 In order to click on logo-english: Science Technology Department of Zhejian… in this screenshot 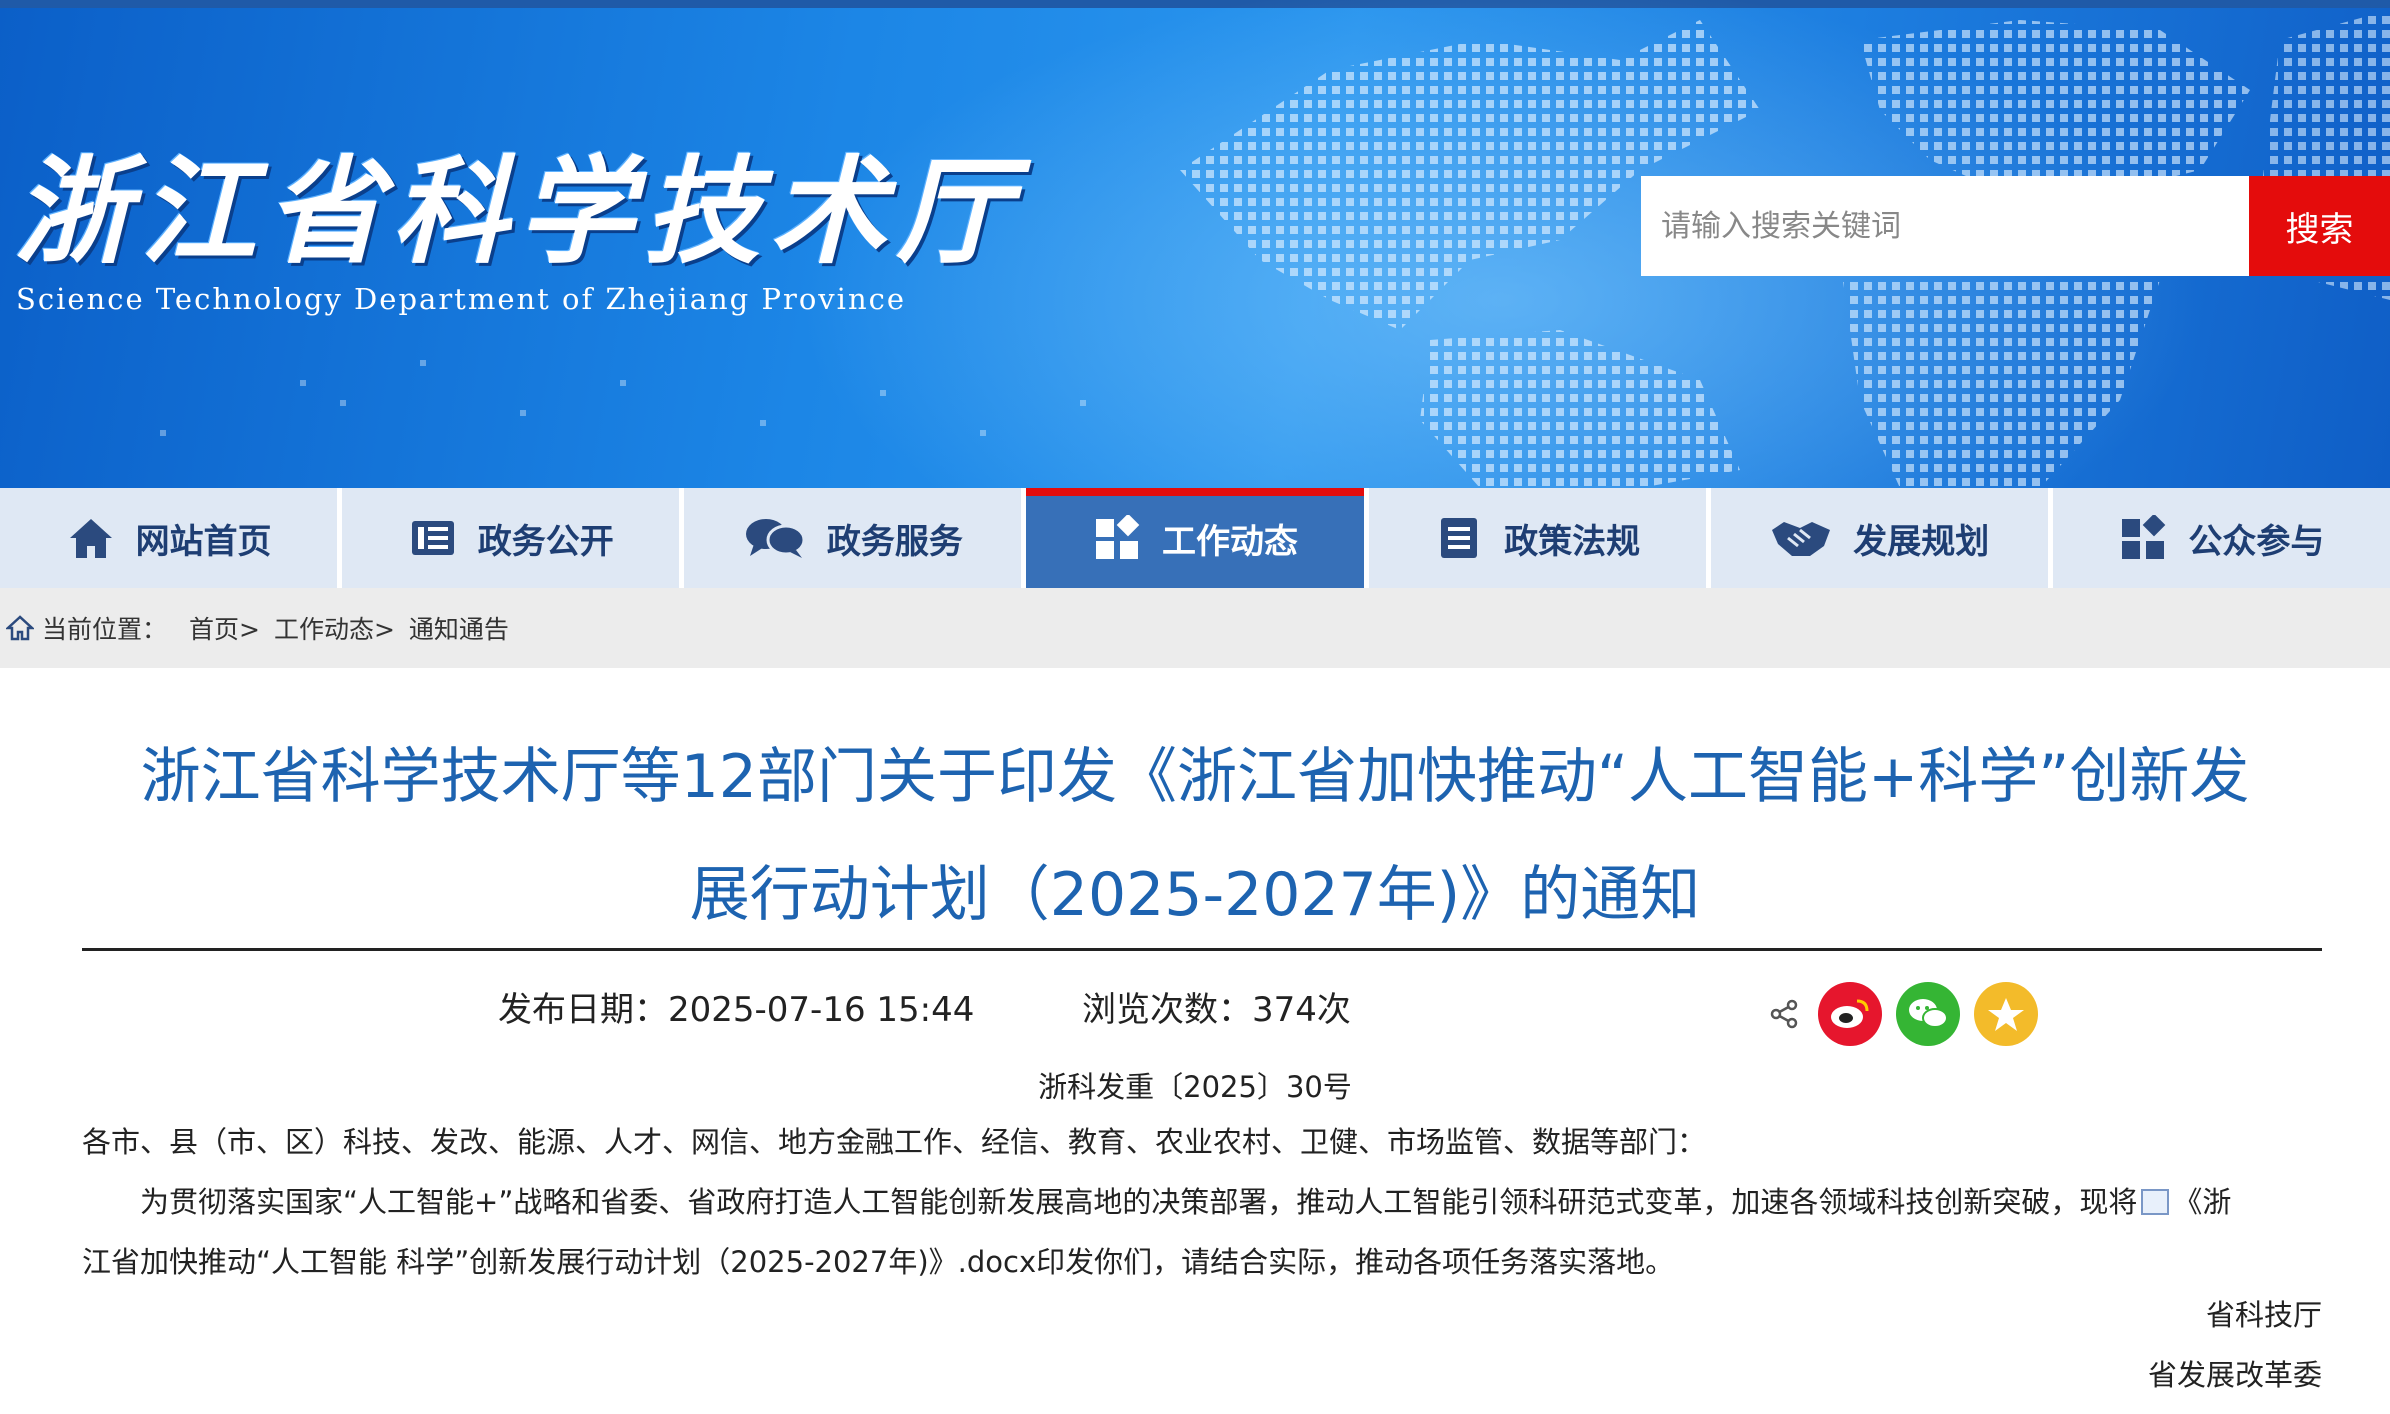, I will do `click(461, 299)`.